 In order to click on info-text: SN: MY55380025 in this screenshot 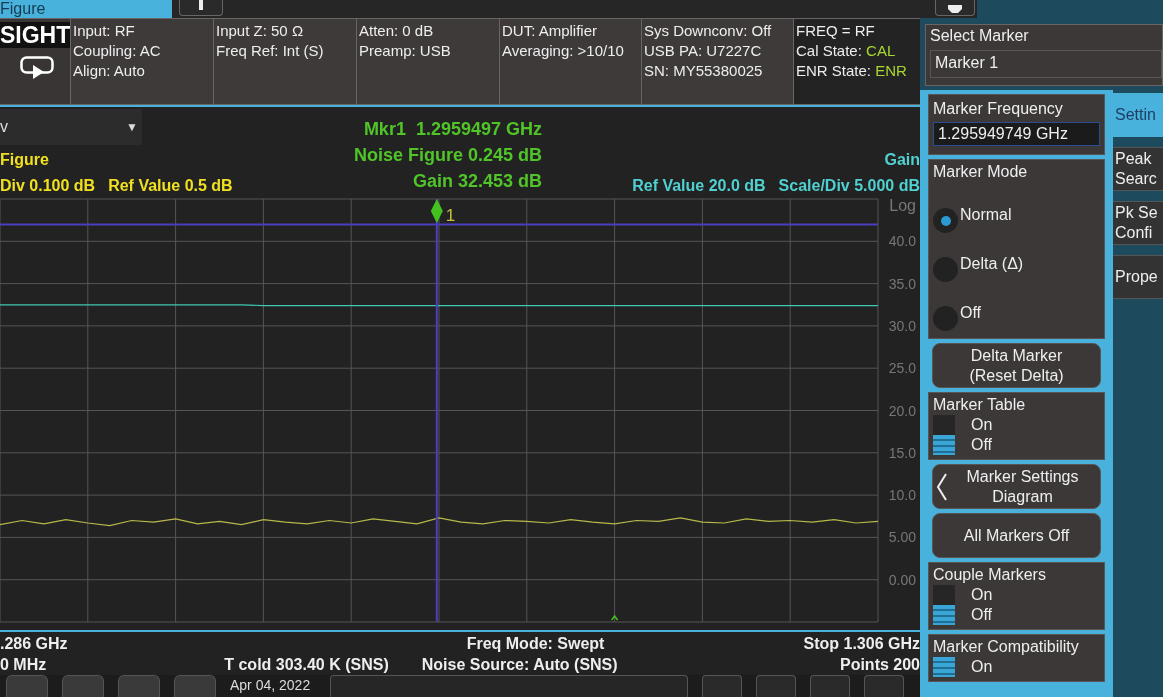, I will do `click(704, 71)`.